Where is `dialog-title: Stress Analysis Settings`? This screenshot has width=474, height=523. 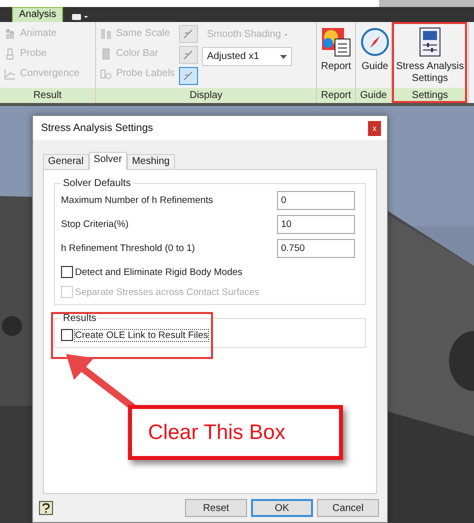
dialog-title: Stress Analysis Settings is located at coordinates (97, 128).